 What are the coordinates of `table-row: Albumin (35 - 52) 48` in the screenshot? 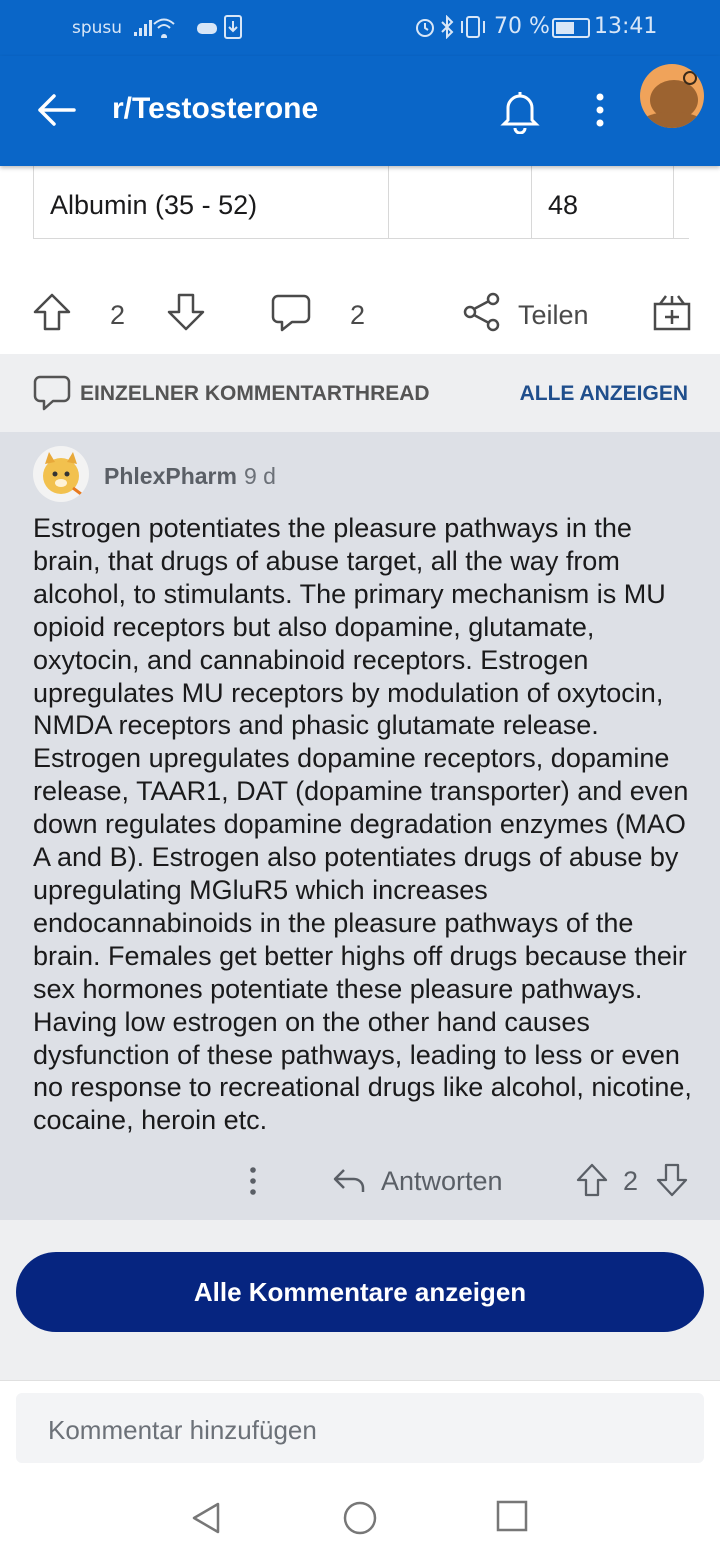 It's located at (361, 202).